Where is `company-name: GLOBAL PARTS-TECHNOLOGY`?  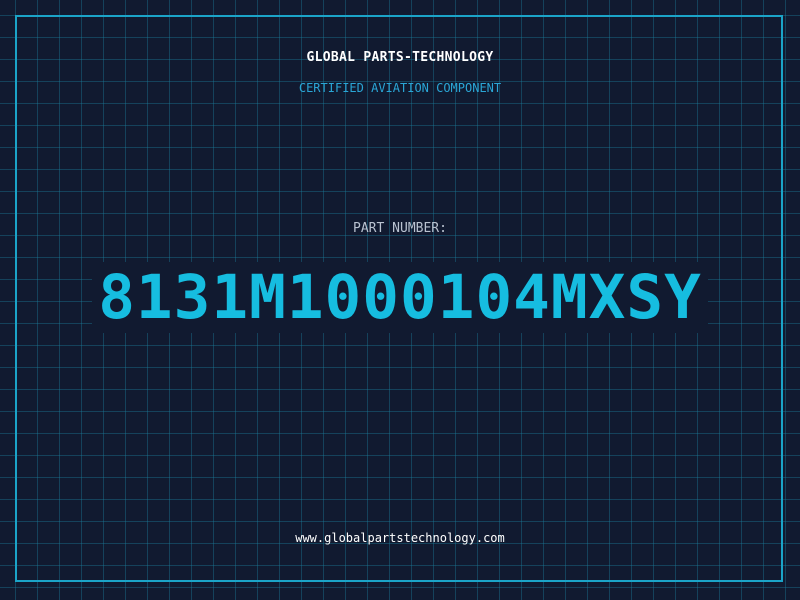
company-name: GLOBAL PARTS-TECHNOLOGY is located at coordinates (400, 57).